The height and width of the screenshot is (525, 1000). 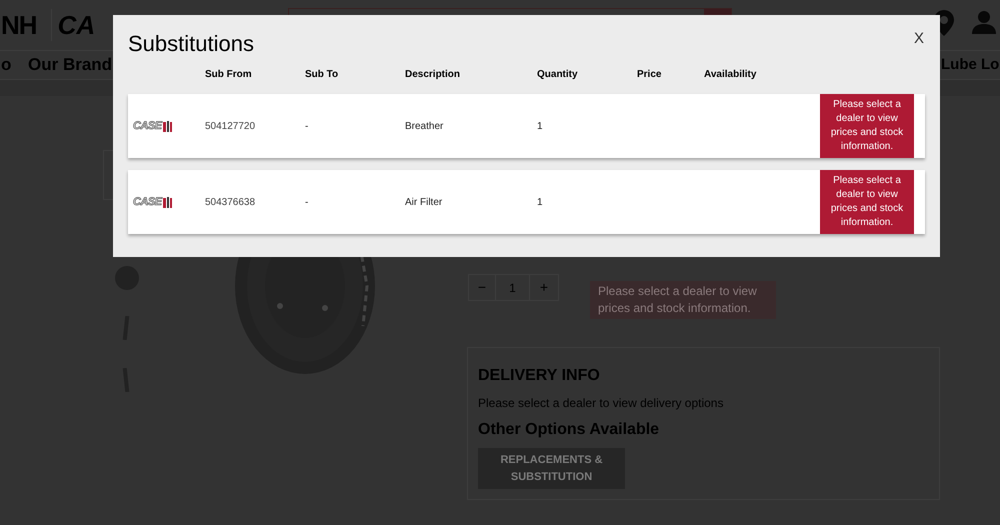 I want to click on column-header: Quantity, so click(x=558, y=75).